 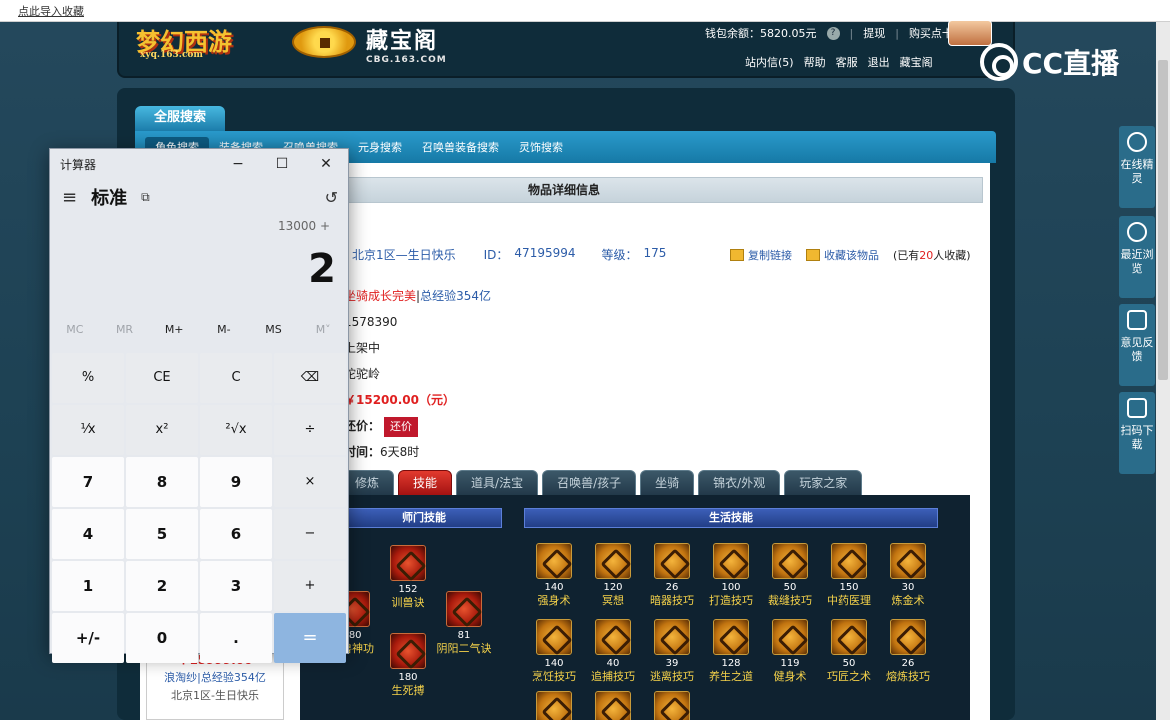 I want to click on skill-level: 81, so click(x=464, y=635).